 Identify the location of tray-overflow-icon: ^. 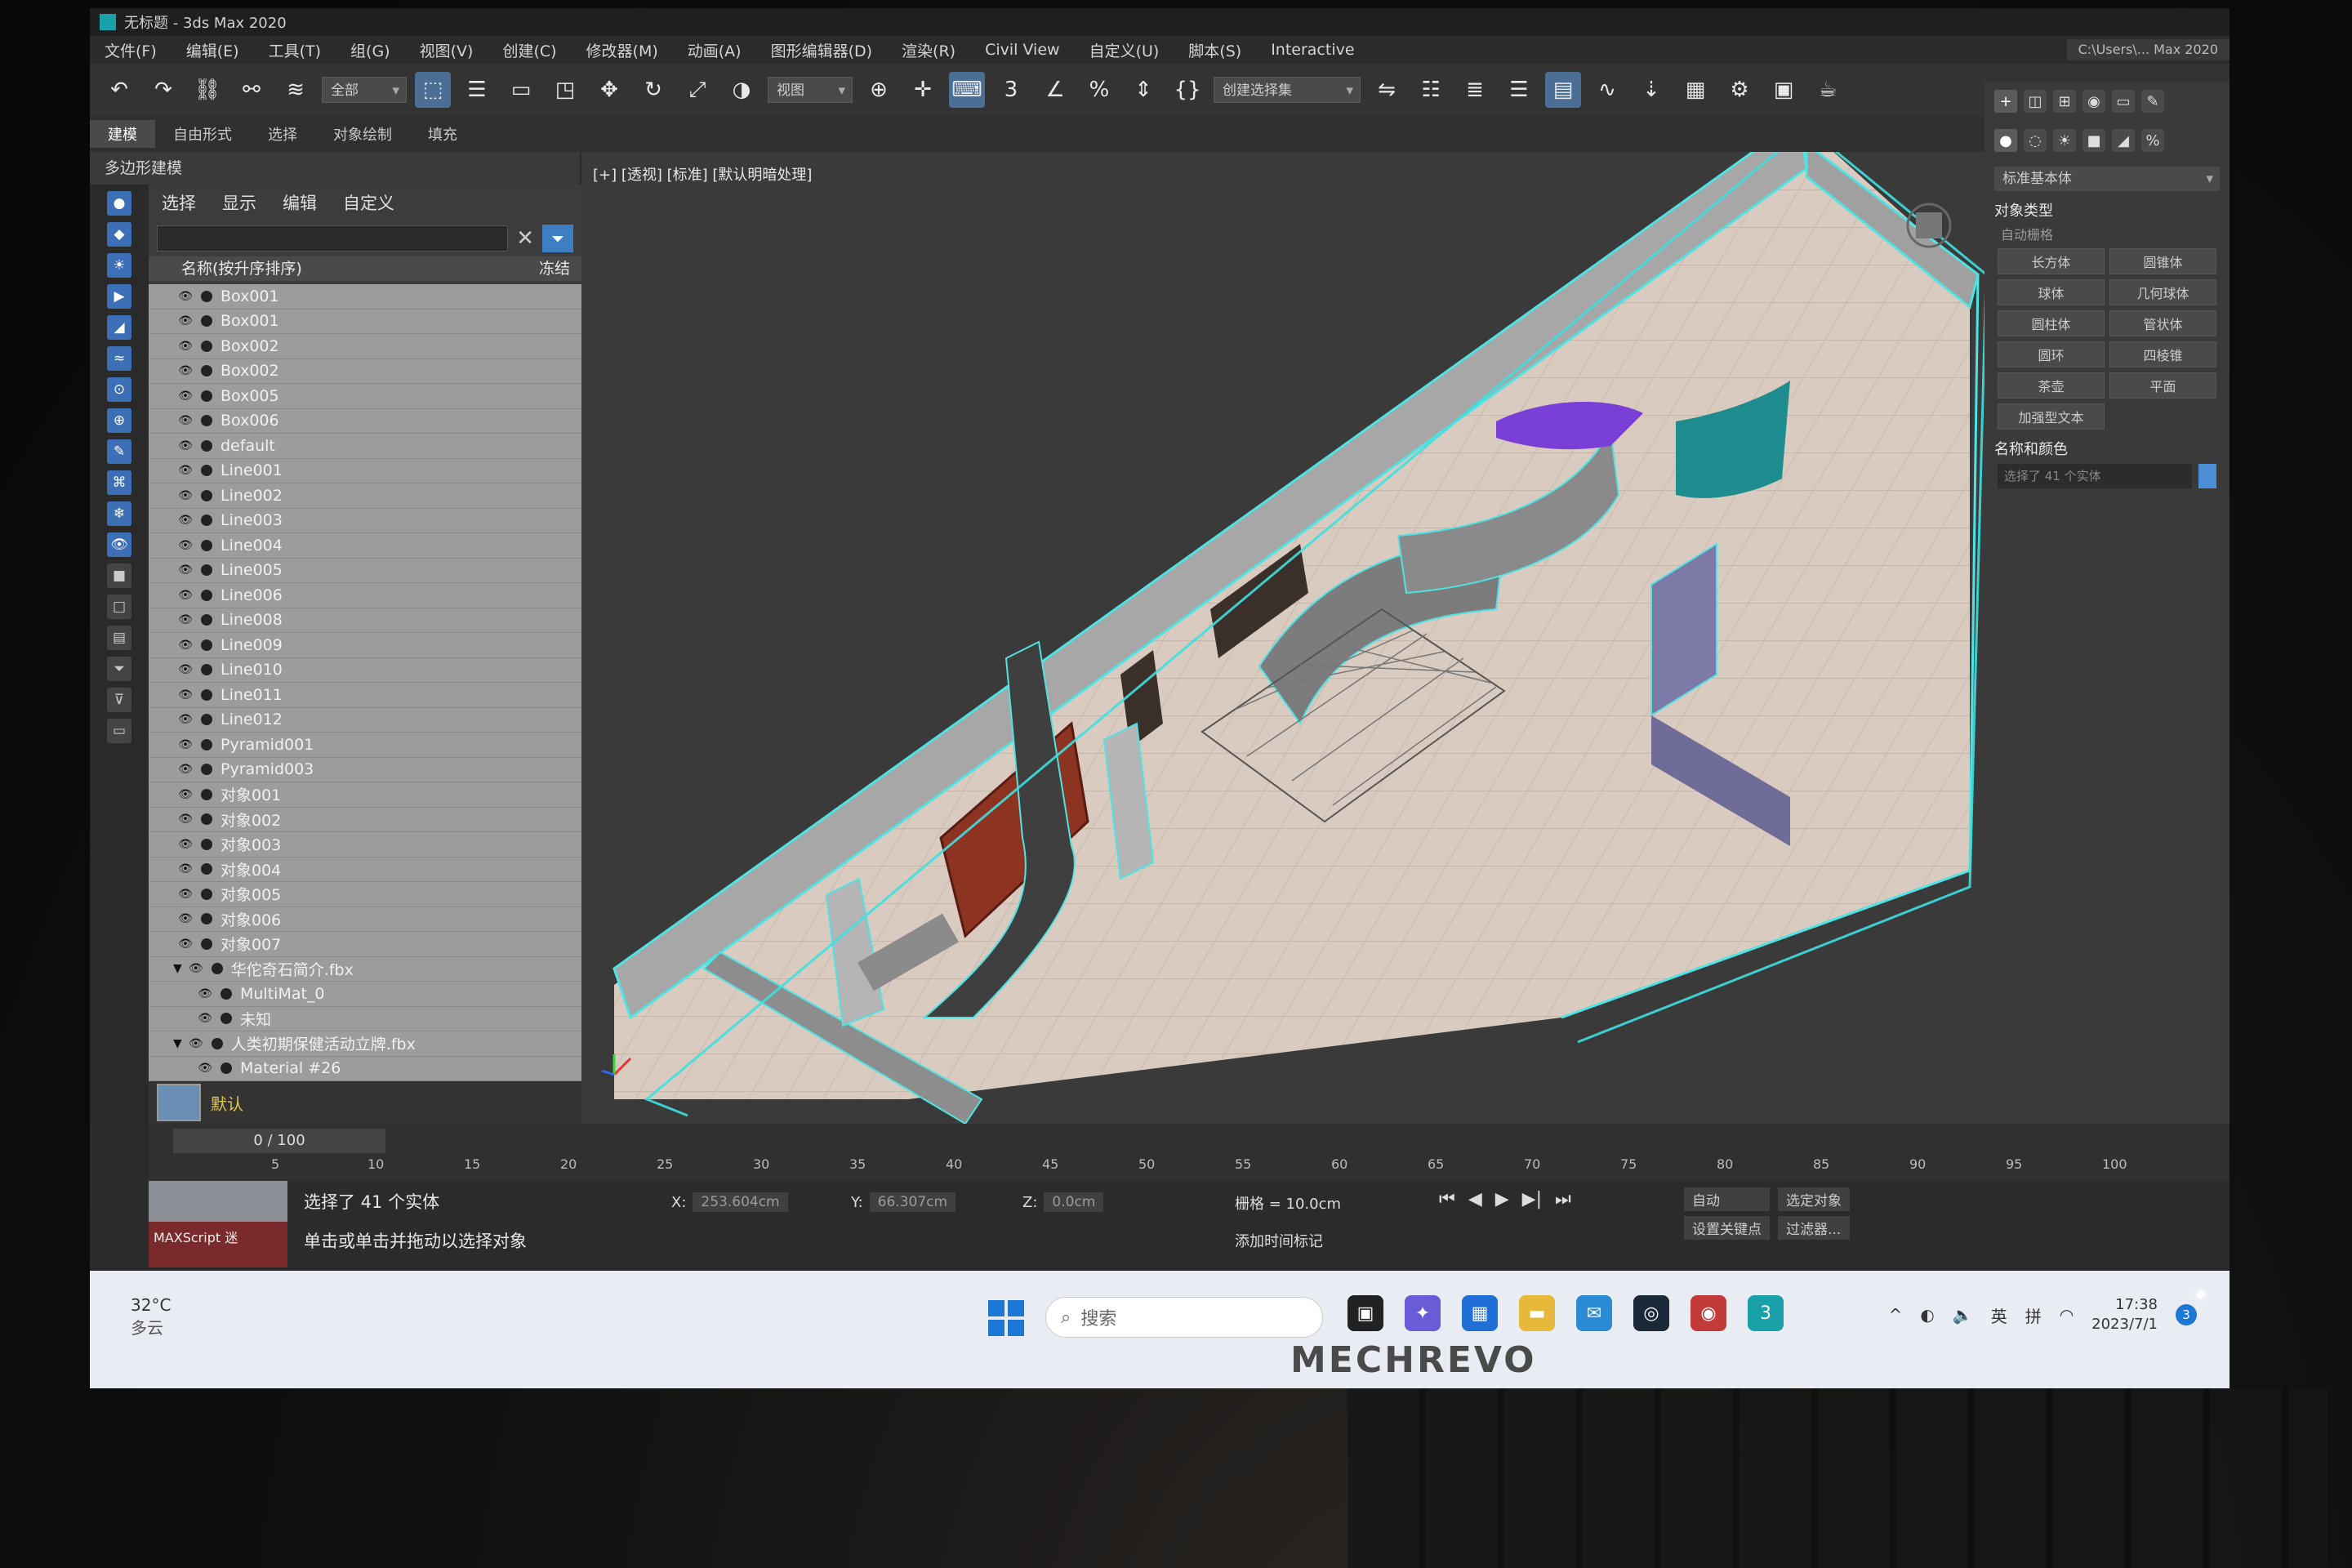
(1896, 1315).